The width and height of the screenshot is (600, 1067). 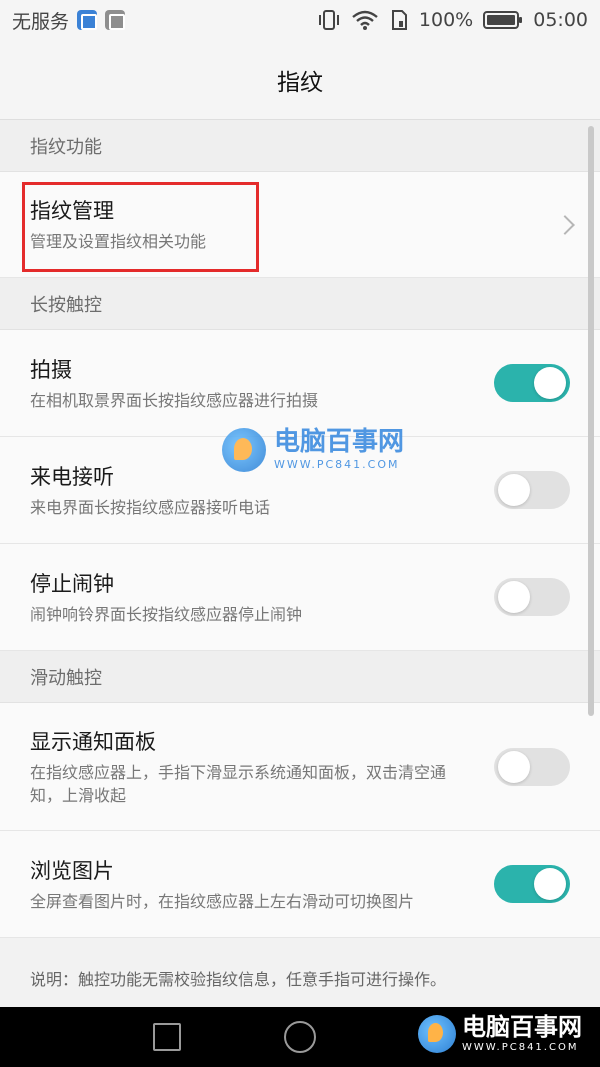 What do you see at coordinates (532, 597) in the screenshot?
I see `stop-alarm-toggle` at bounding box center [532, 597].